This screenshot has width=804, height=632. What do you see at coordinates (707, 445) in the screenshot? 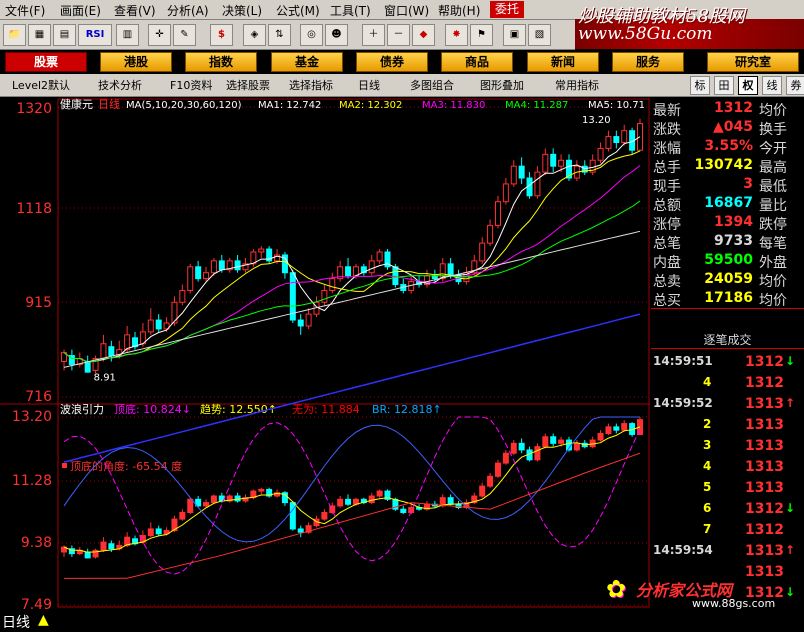
I see `tick-qty: 3` at bounding box center [707, 445].